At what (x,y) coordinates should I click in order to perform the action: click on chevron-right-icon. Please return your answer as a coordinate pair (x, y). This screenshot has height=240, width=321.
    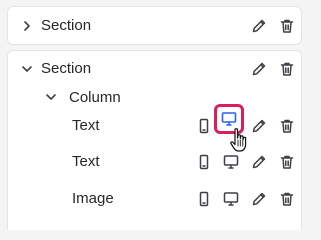
    Looking at the image, I should click on (27, 26).